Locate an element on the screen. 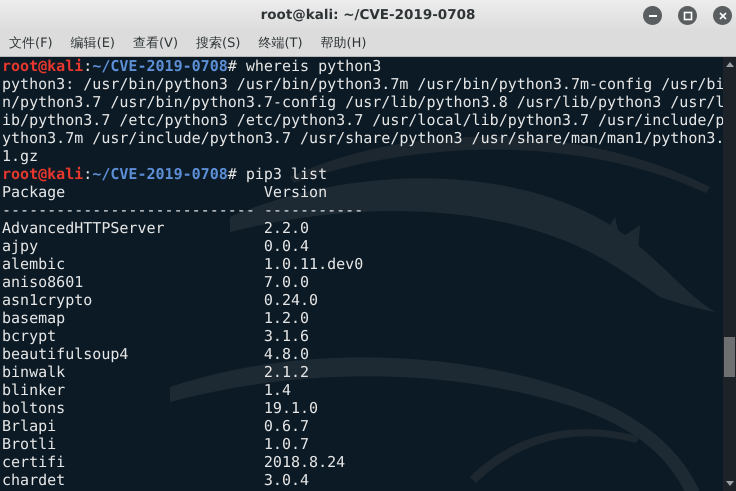 The height and width of the screenshot is (491, 736). package-version: 2.1.2 is located at coordinates (287, 372).